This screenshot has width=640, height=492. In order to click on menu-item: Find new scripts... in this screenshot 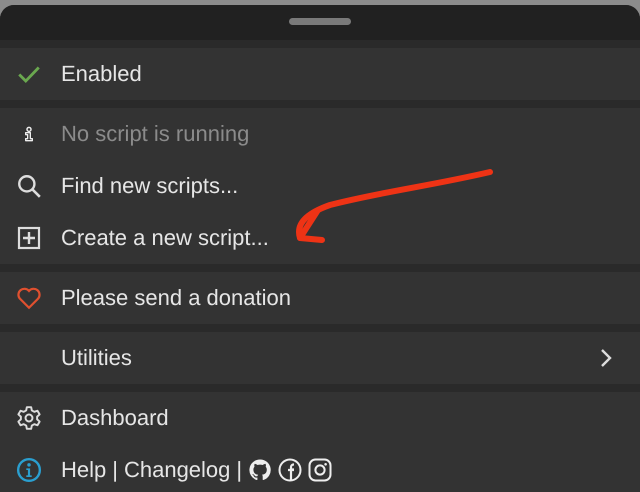, I will do `click(320, 186)`.